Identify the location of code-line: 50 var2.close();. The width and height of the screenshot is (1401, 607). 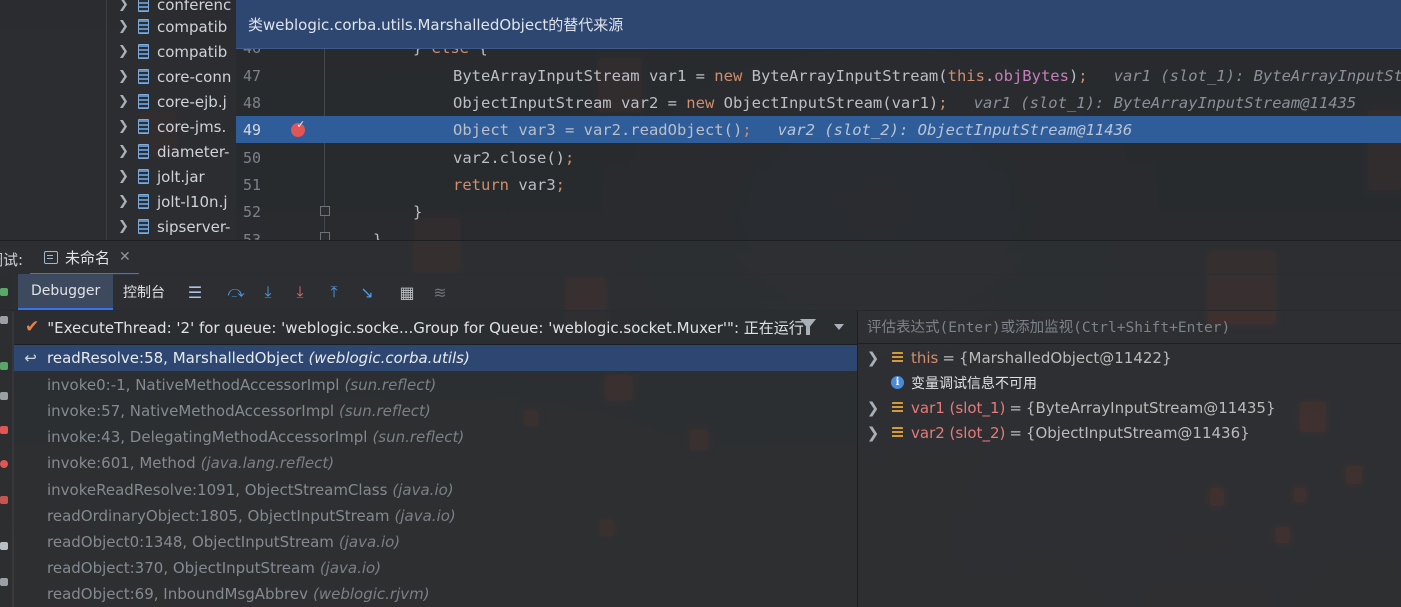
(818, 157).